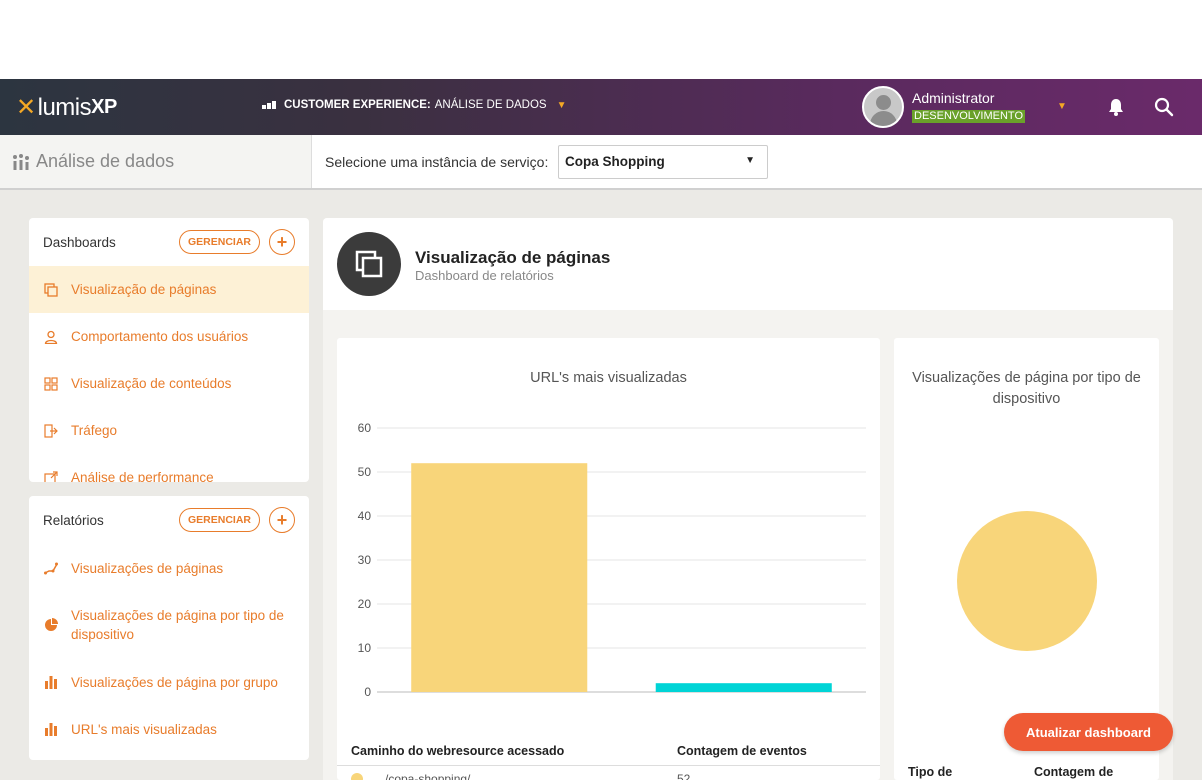 The width and height of the screenshot is (1202, 780). I want to click on section-title-text: Análise de dados, so click(105, 161).